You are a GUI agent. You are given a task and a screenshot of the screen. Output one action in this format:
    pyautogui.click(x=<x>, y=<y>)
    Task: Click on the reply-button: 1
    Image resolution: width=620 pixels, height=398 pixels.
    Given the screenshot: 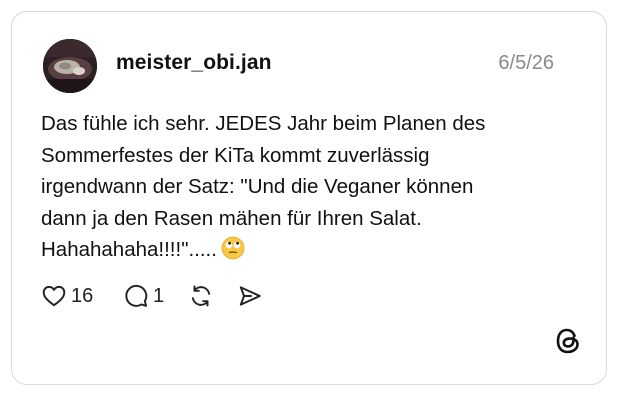 What is the action you would take?
    pyautogui.click(x=143, y=296)
    